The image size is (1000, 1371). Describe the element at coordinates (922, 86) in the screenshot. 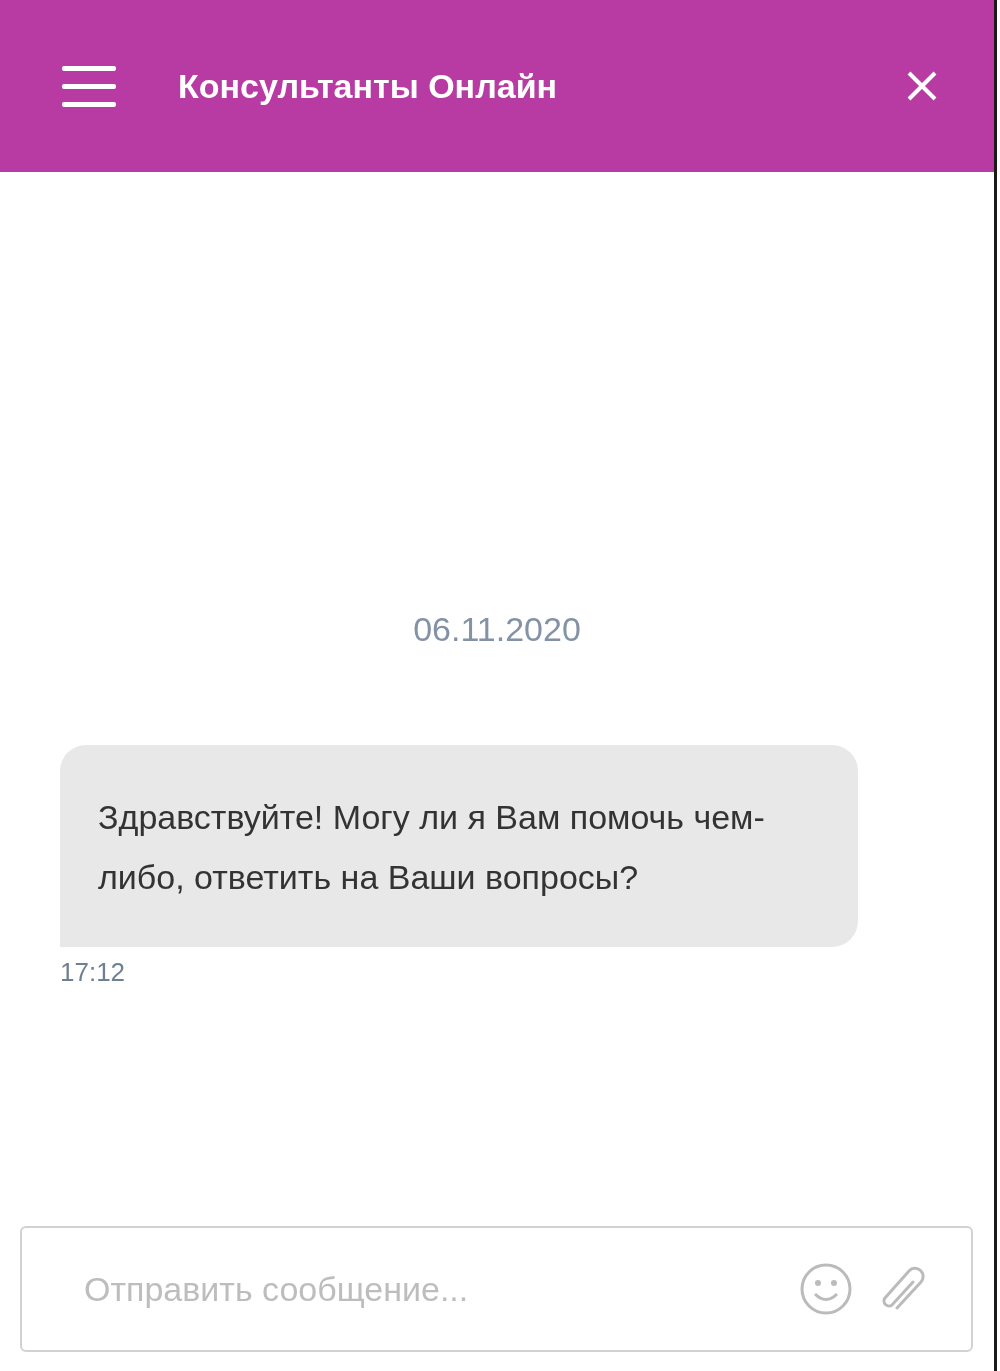

I see `close-icon` at that location.